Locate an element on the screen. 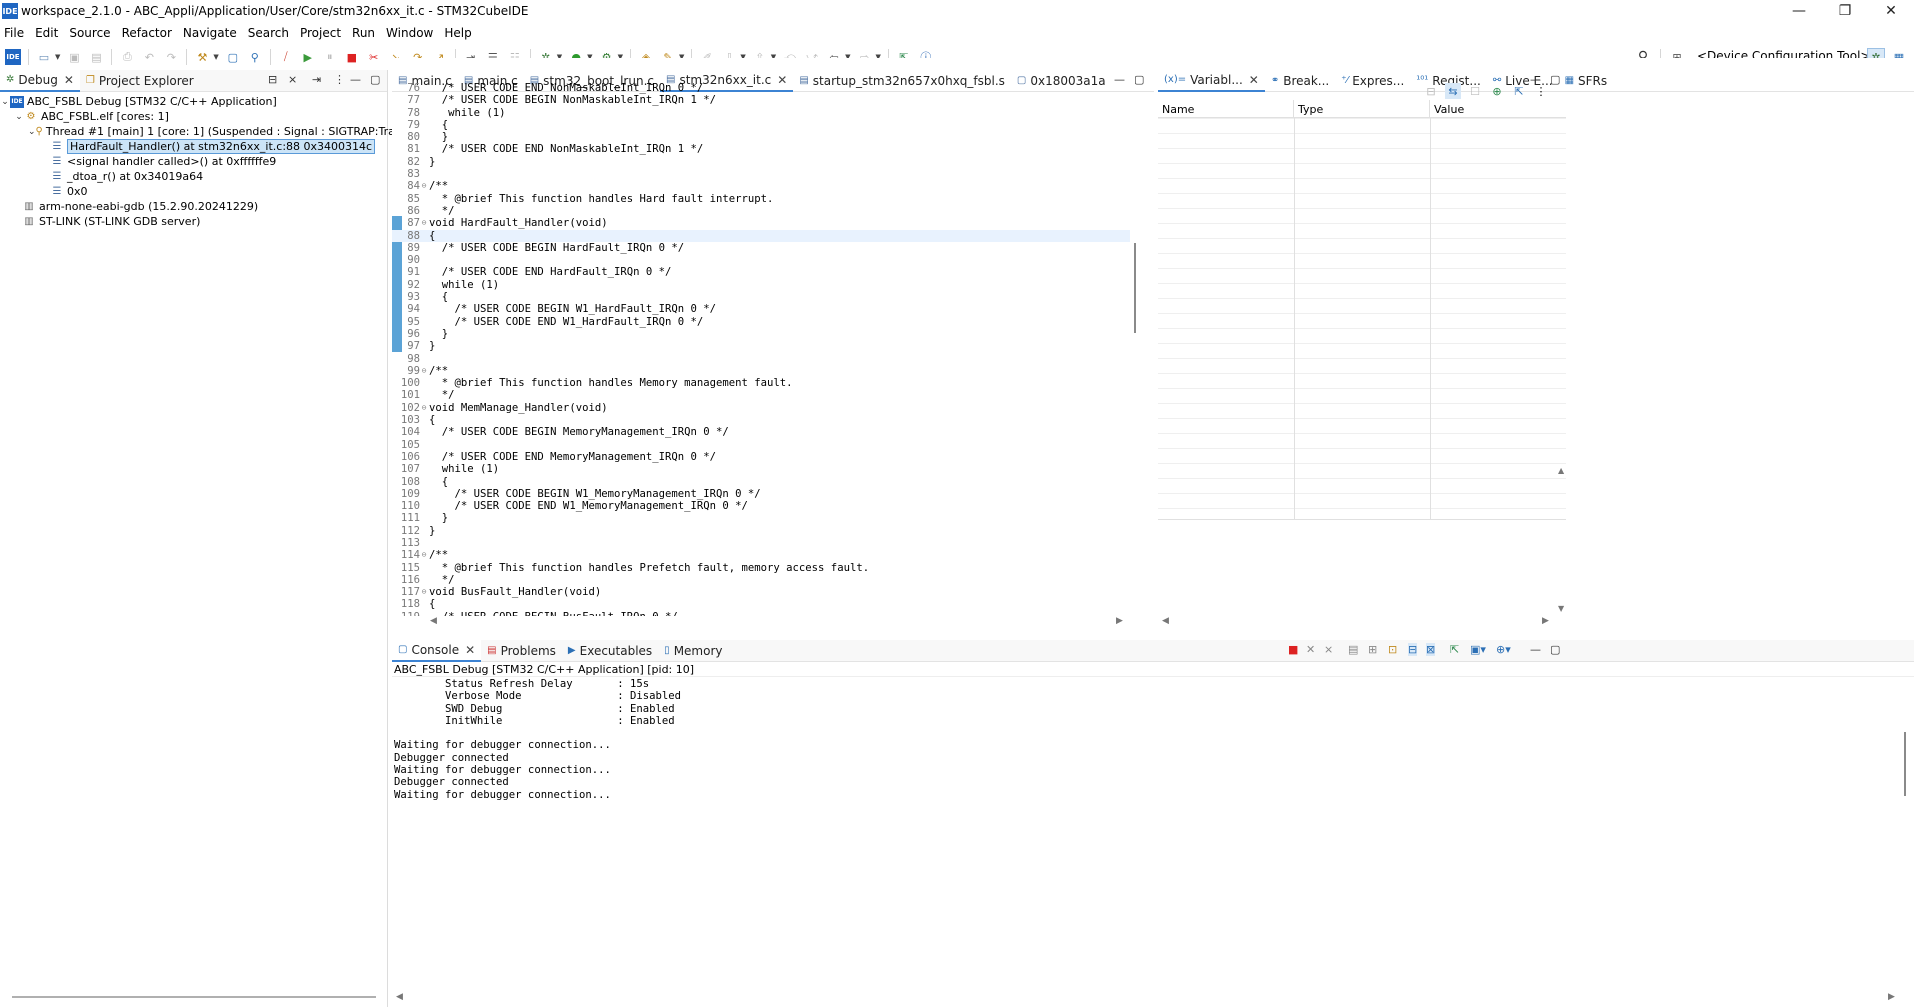 The height and width of the screenshot is (1007, 1914). menu-file: File is located at coordinates (15, 33).